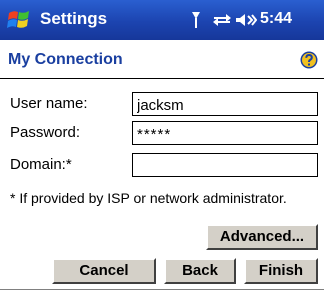  What do you see at coordinates (65, 59) in the screenshot?
I see `page-title: My Connection` at bounding box center [65, 59].